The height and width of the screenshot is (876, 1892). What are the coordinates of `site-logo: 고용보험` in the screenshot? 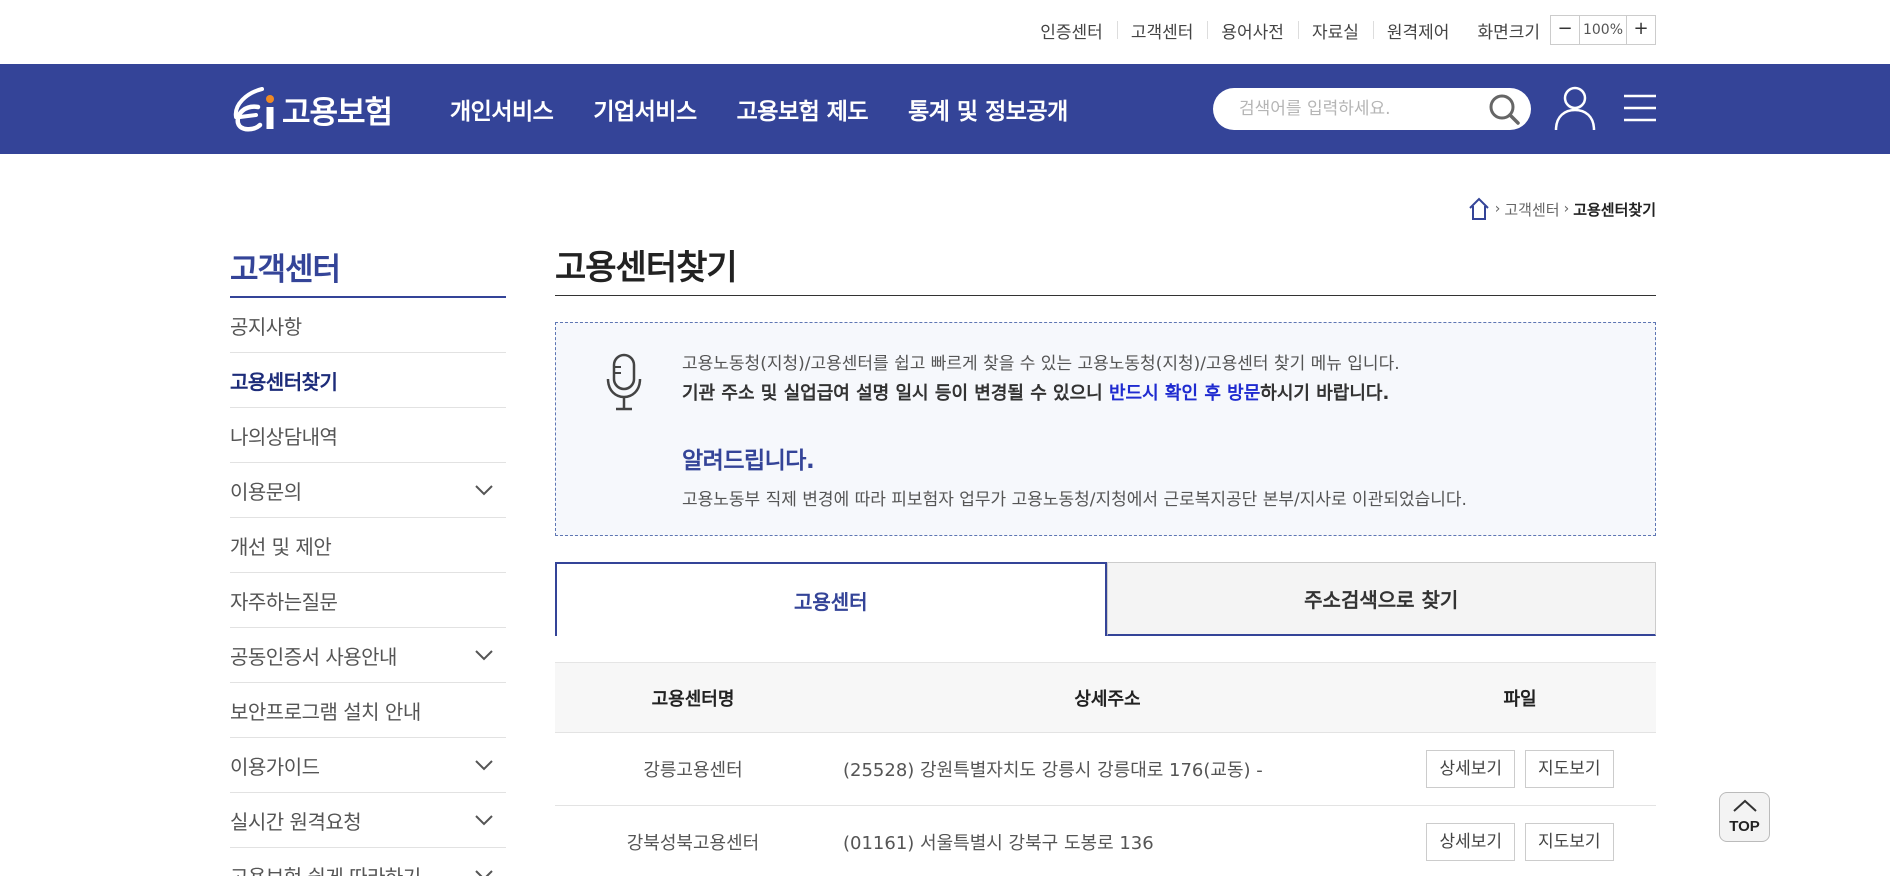 It's located at (310, 109).